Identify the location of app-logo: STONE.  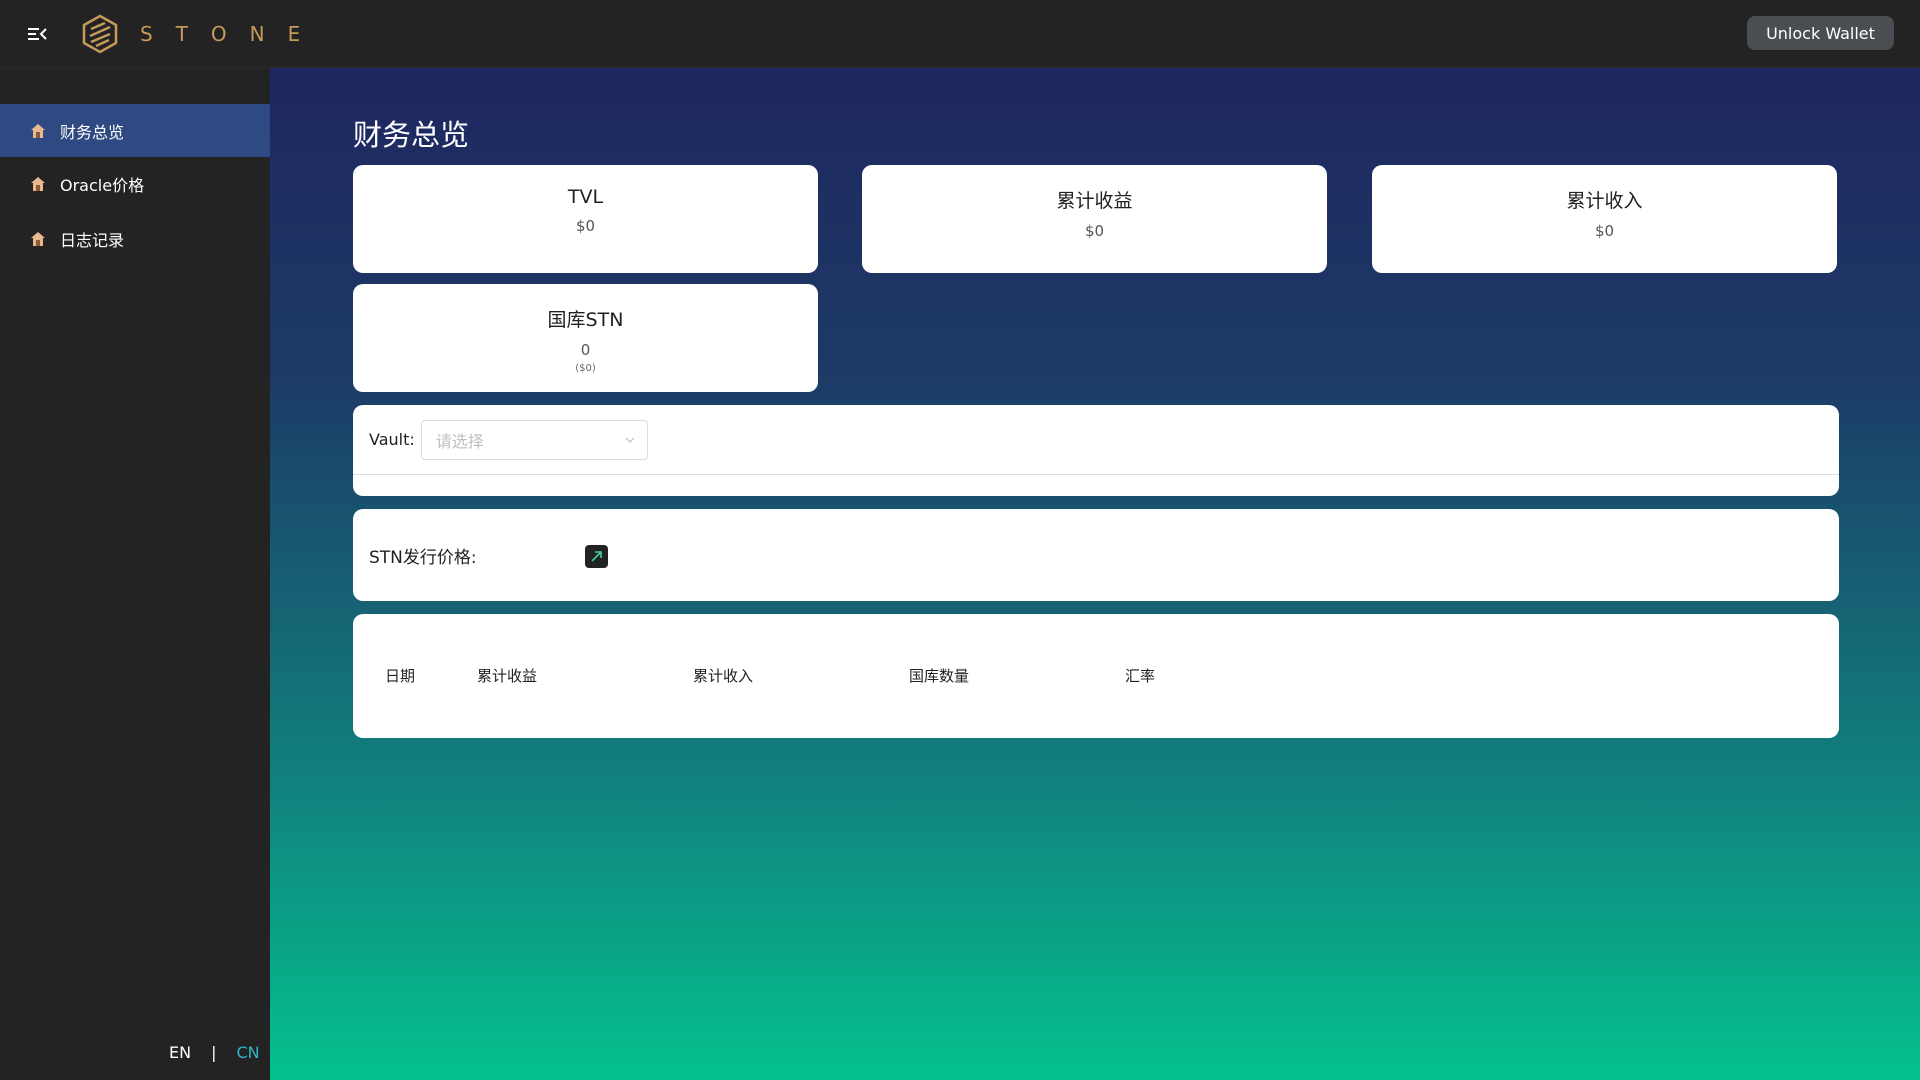
(201, 34).